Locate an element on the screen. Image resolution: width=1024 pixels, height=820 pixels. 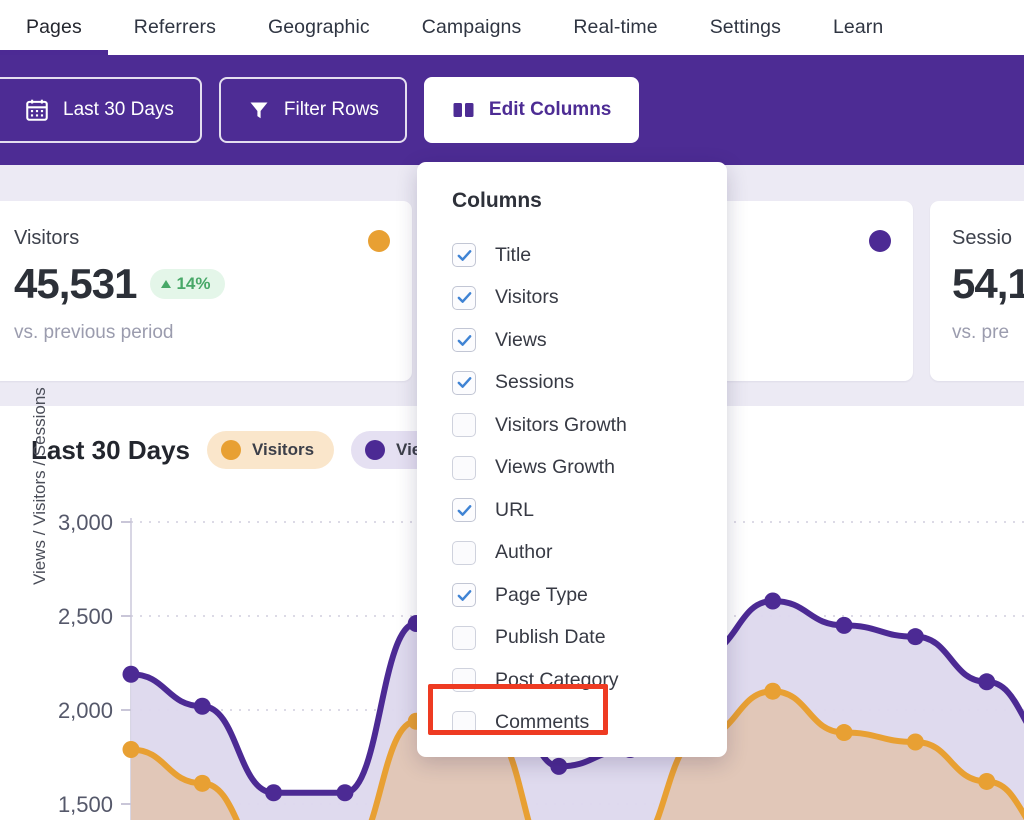
date-range-button: Last 30 Days is located at coordinates (101, 110).